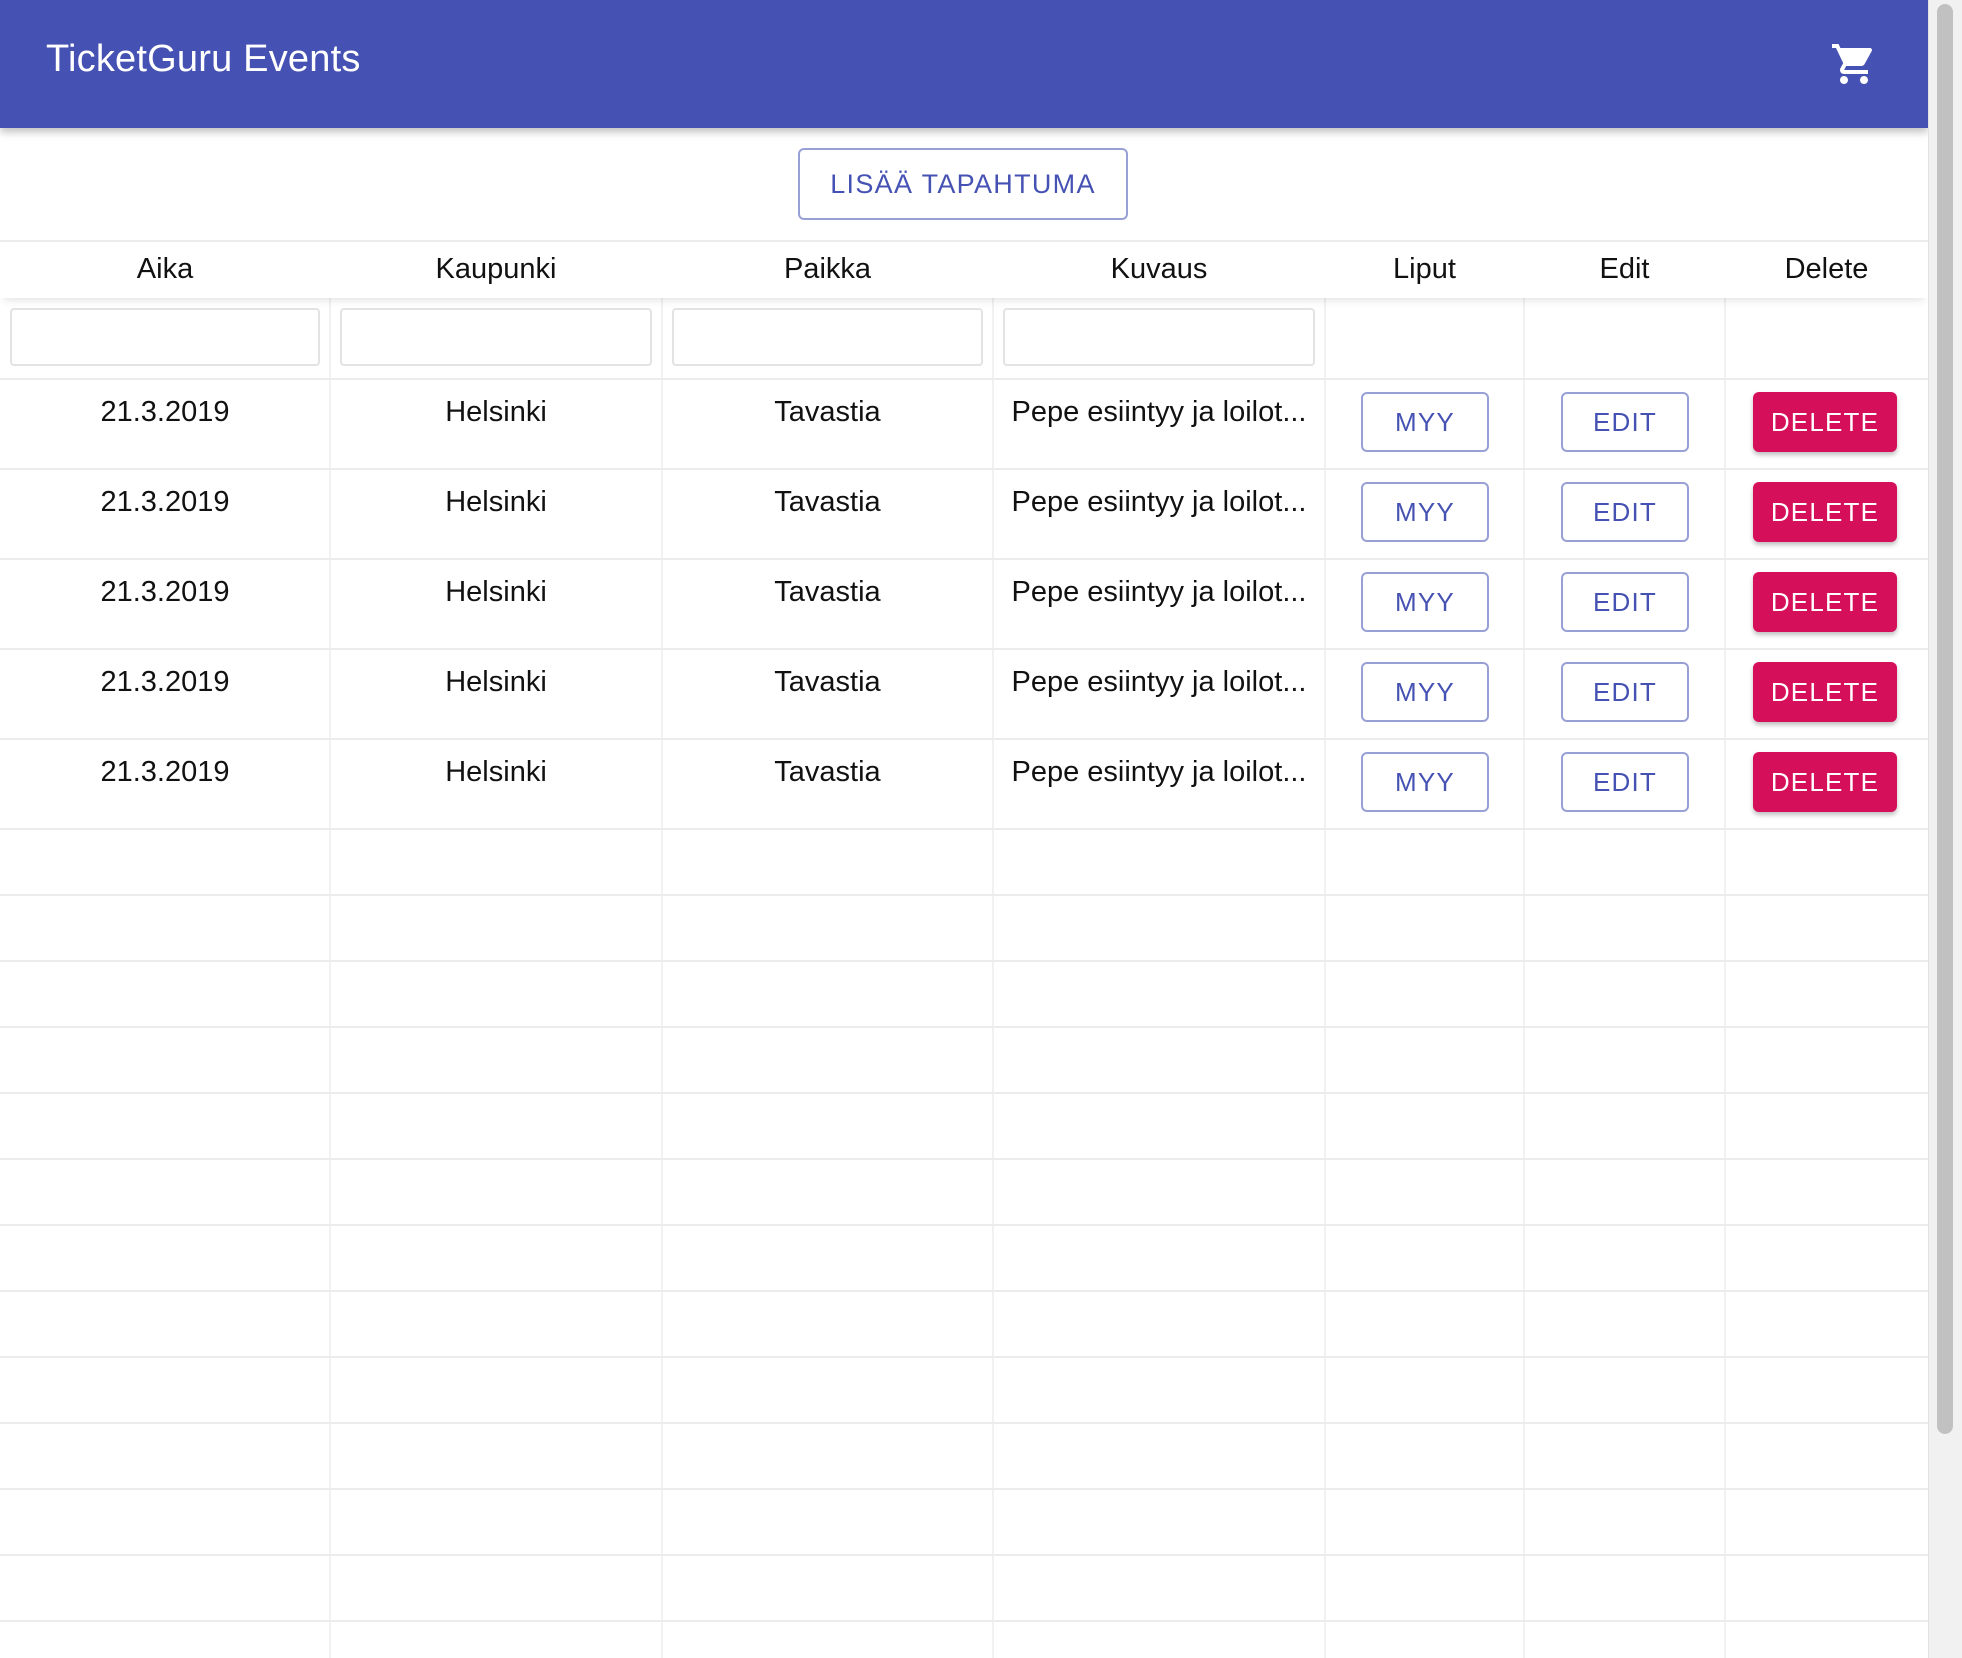 The image size is (1962, 1658). I want to click on add-event-button: LISÄÄ TAPAHTUMA, so click(963, 184).